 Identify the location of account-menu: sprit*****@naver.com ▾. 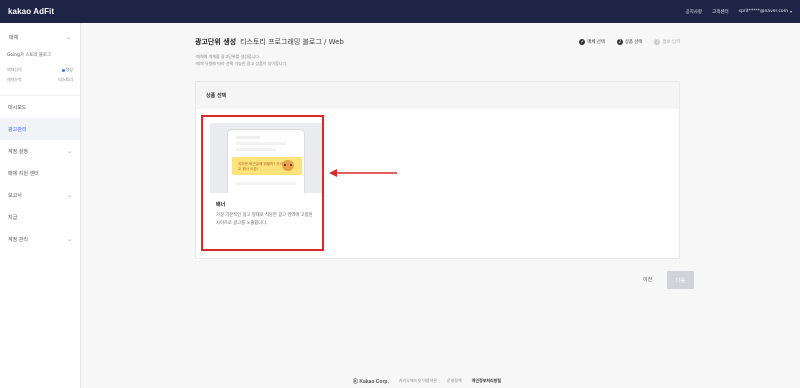
(765, 11).